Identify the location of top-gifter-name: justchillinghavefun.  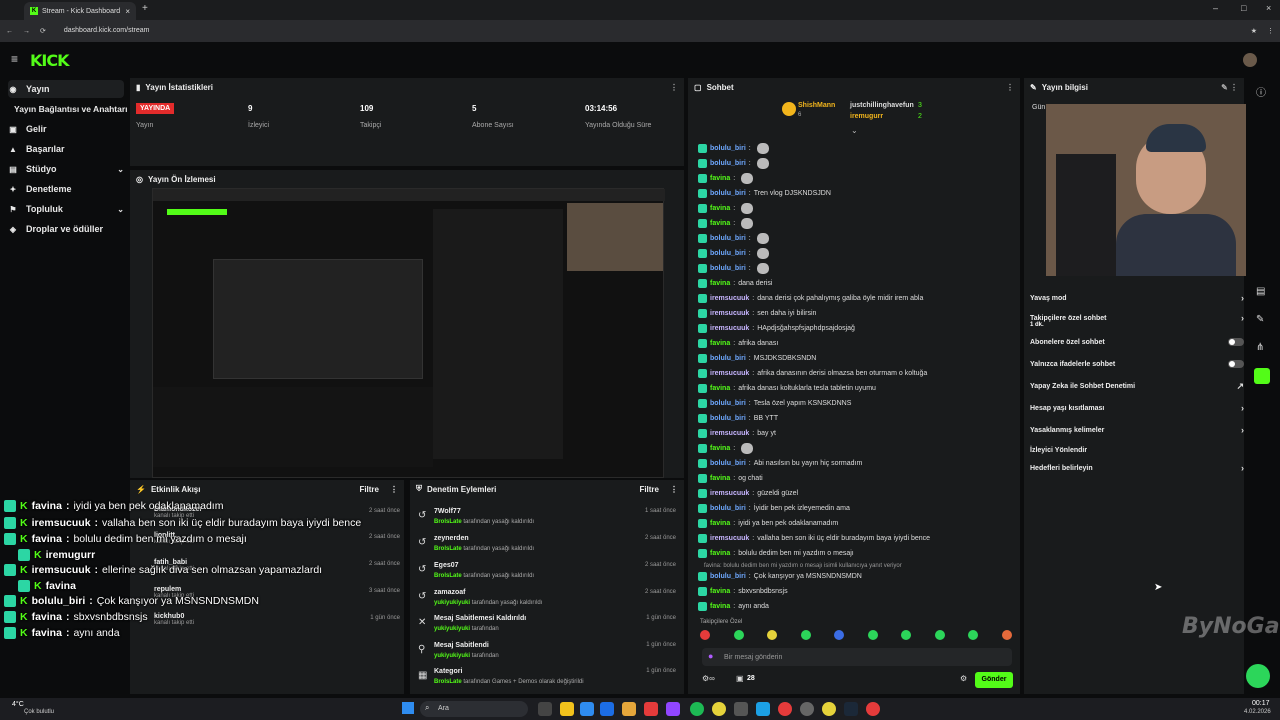
(882, 105).